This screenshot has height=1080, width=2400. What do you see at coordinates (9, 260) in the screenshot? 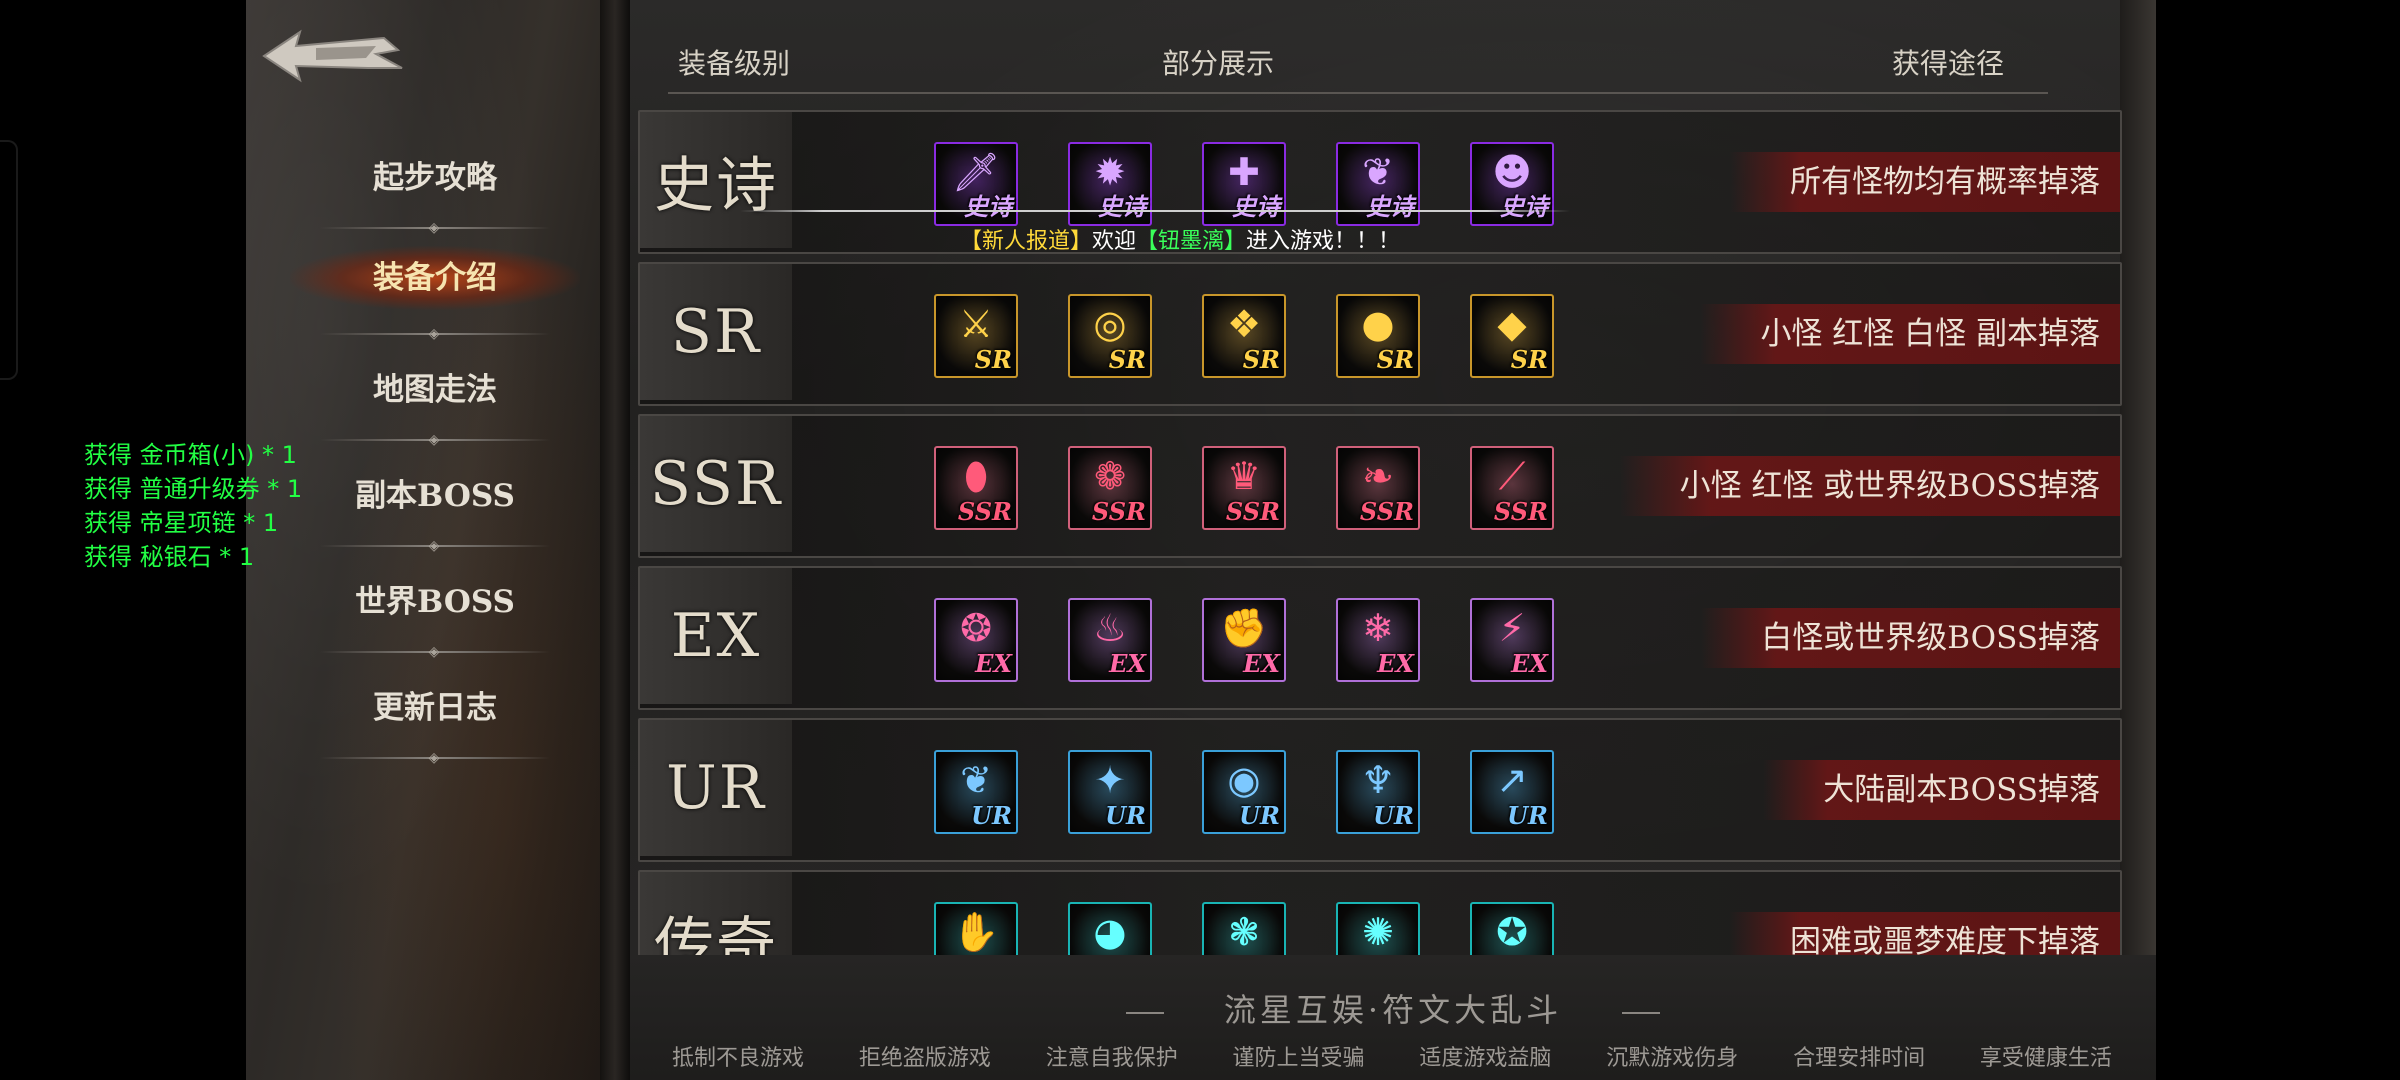
I see `screen-notch` at bounding box center [9, 260].